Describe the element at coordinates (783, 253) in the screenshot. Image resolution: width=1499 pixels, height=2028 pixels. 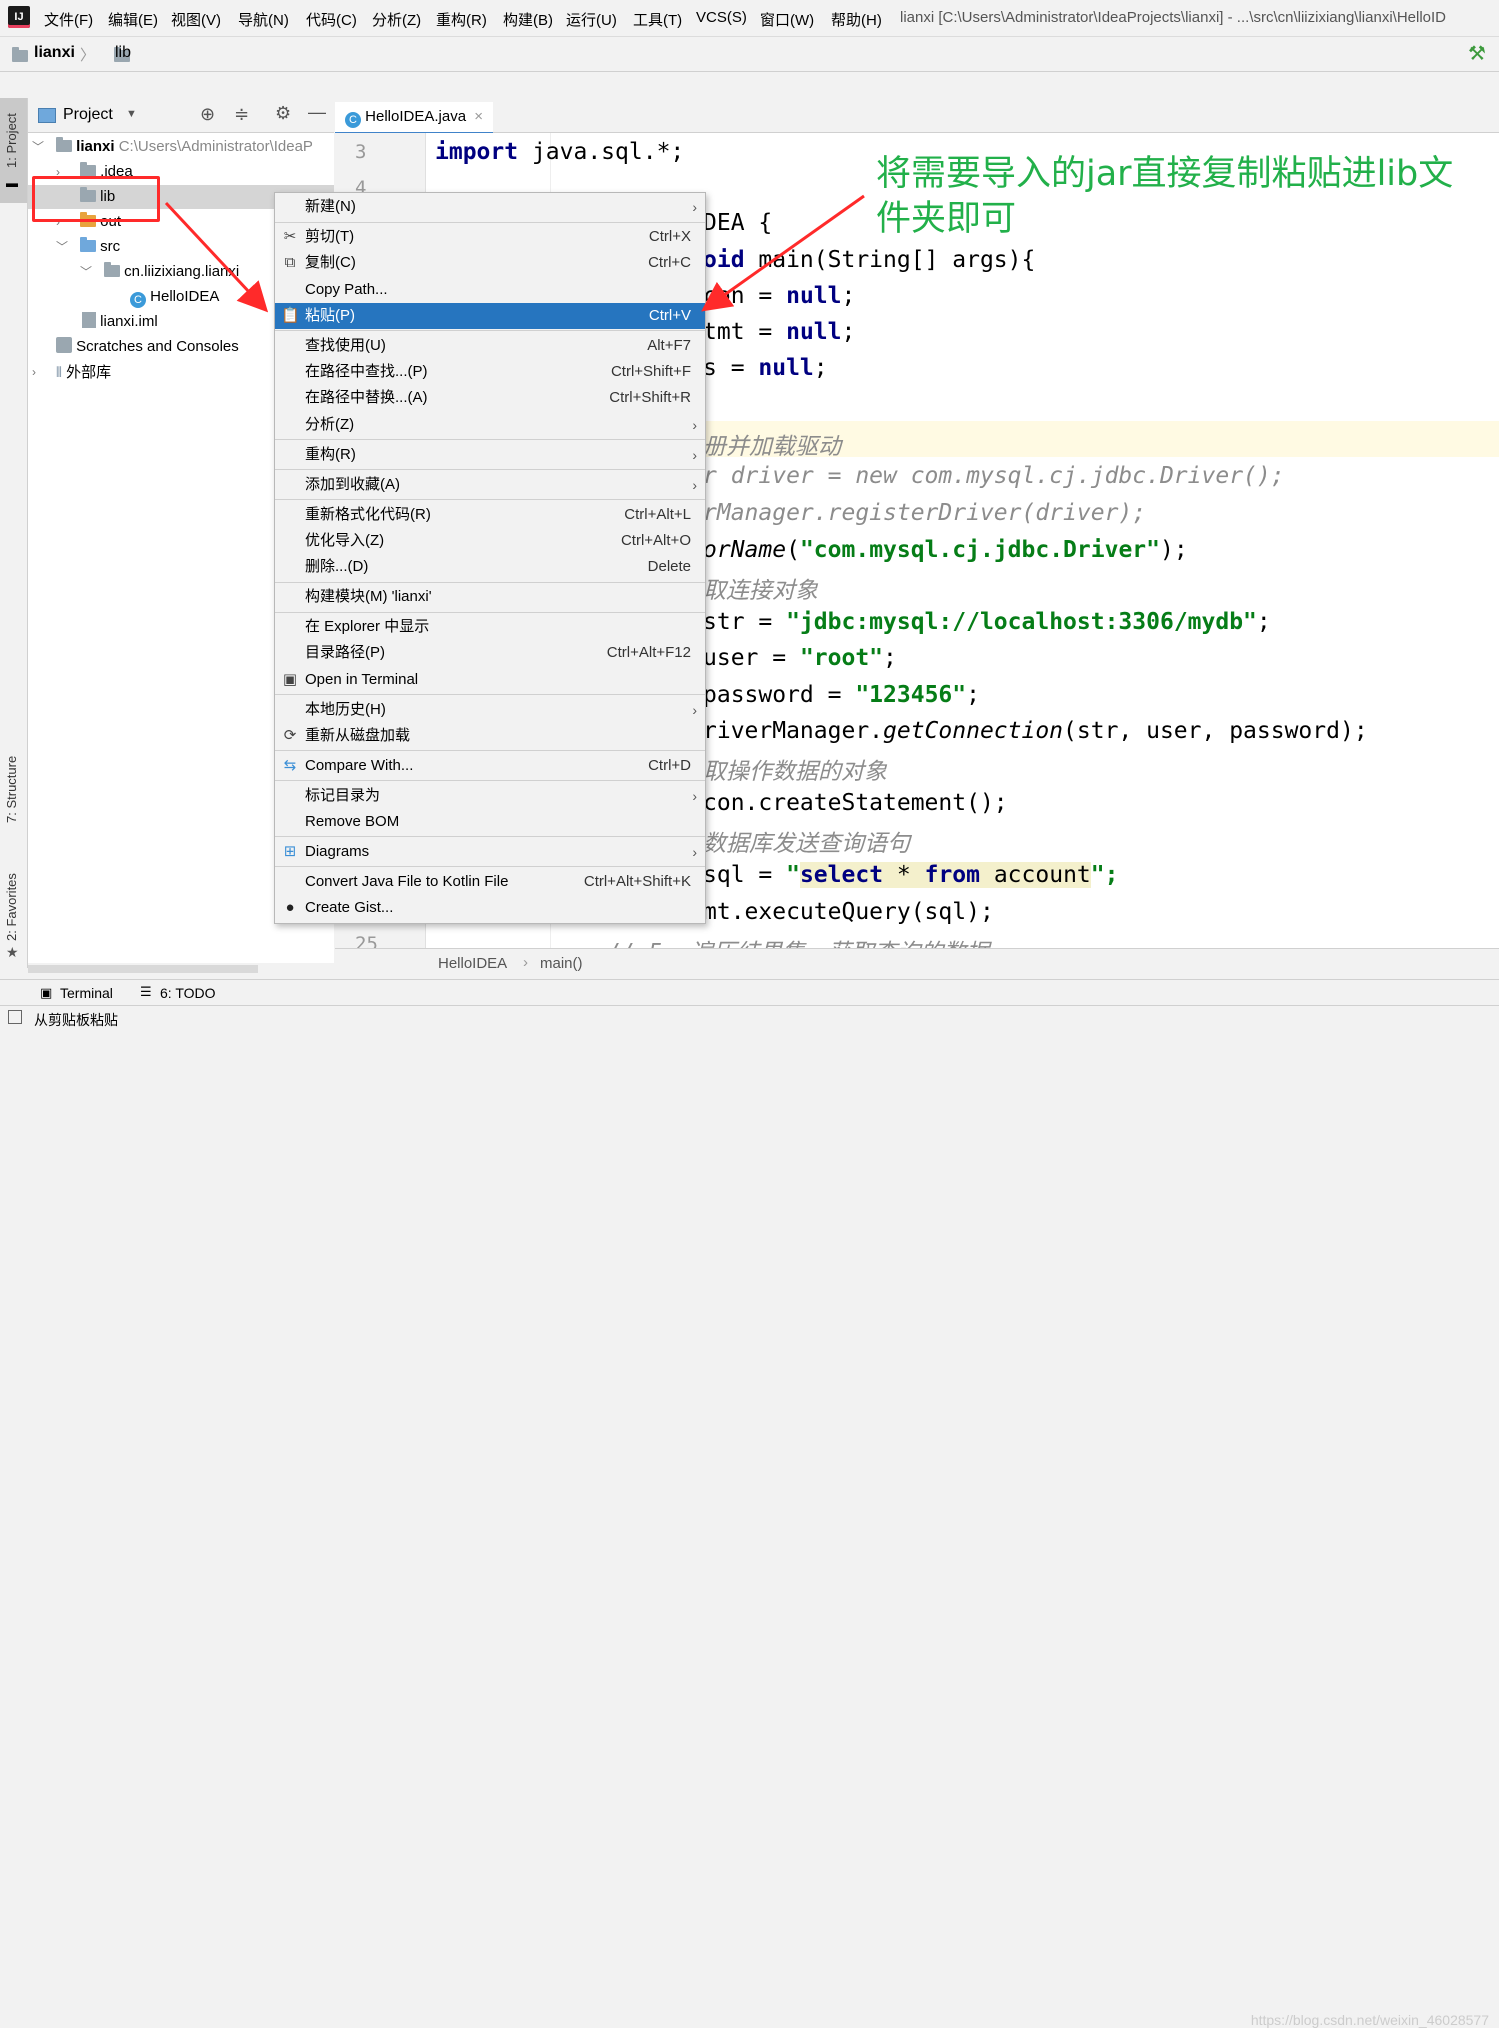
I see `arrow-from-note` at that location.